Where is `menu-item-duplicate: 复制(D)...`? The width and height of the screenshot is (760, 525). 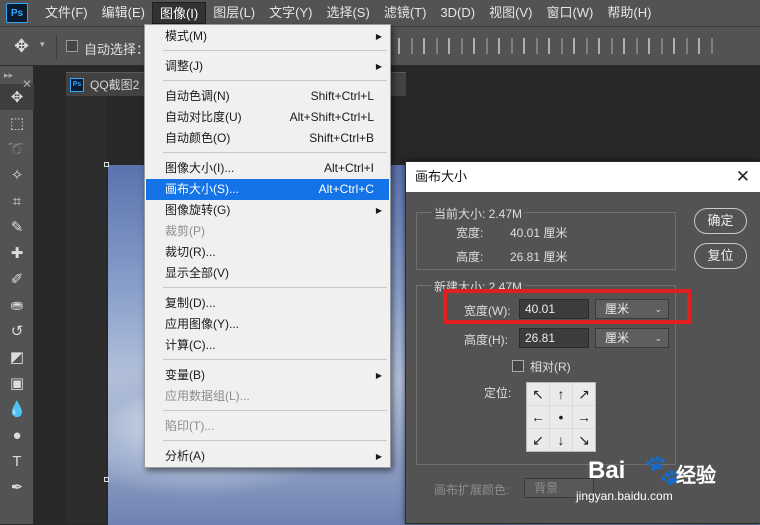 menu-item-duplicate: 复制(D)... is located at coordinates (267, 303).